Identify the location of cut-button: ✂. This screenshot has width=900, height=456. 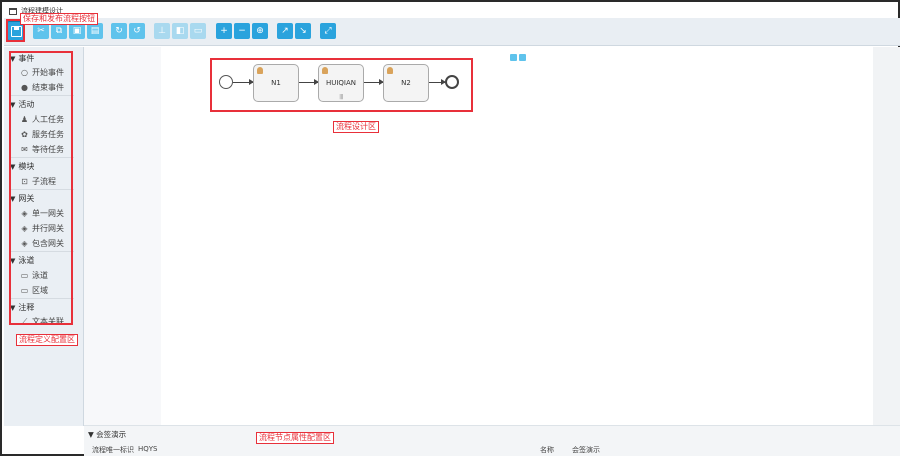
(41, 31).